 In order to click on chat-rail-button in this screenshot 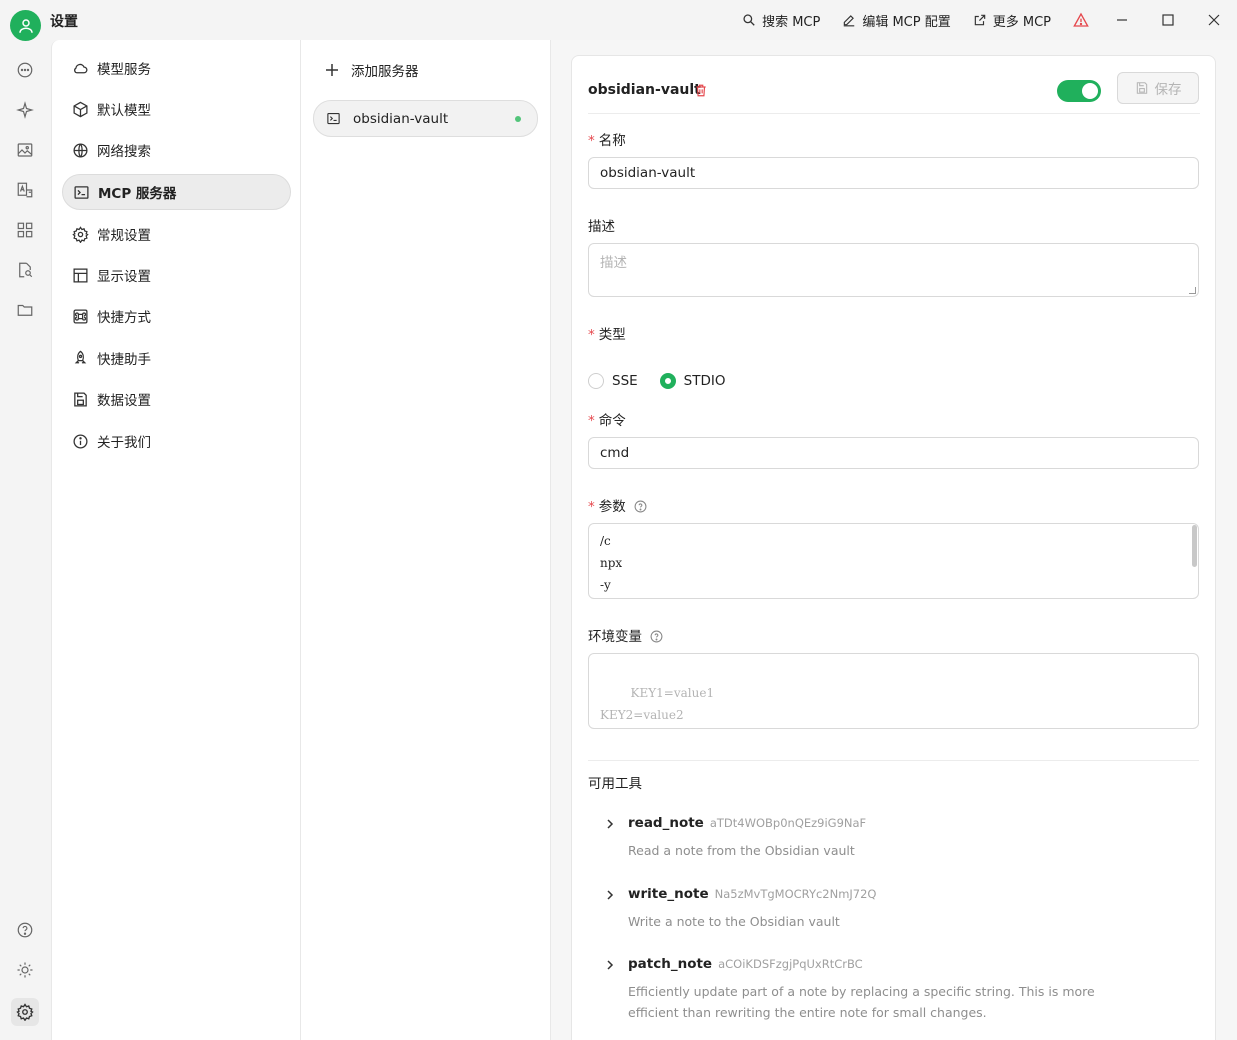, I will do `click(25, 70)`.